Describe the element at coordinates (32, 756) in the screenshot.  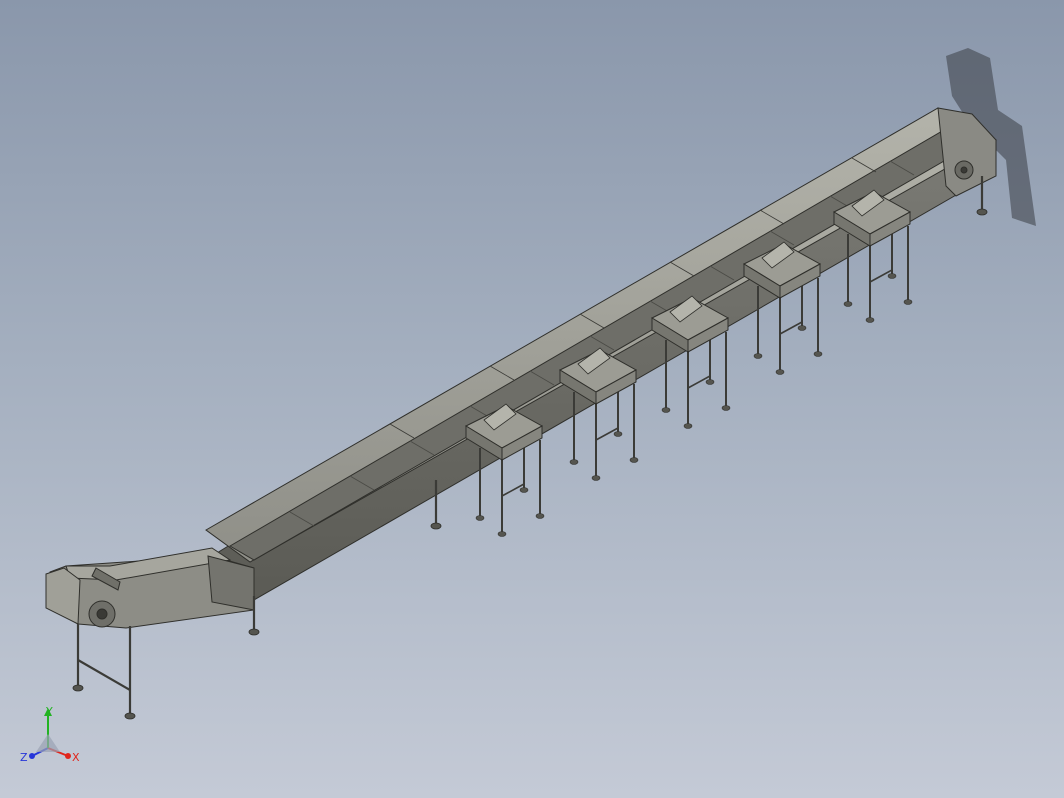
I see `z-axis-tip` at that location.